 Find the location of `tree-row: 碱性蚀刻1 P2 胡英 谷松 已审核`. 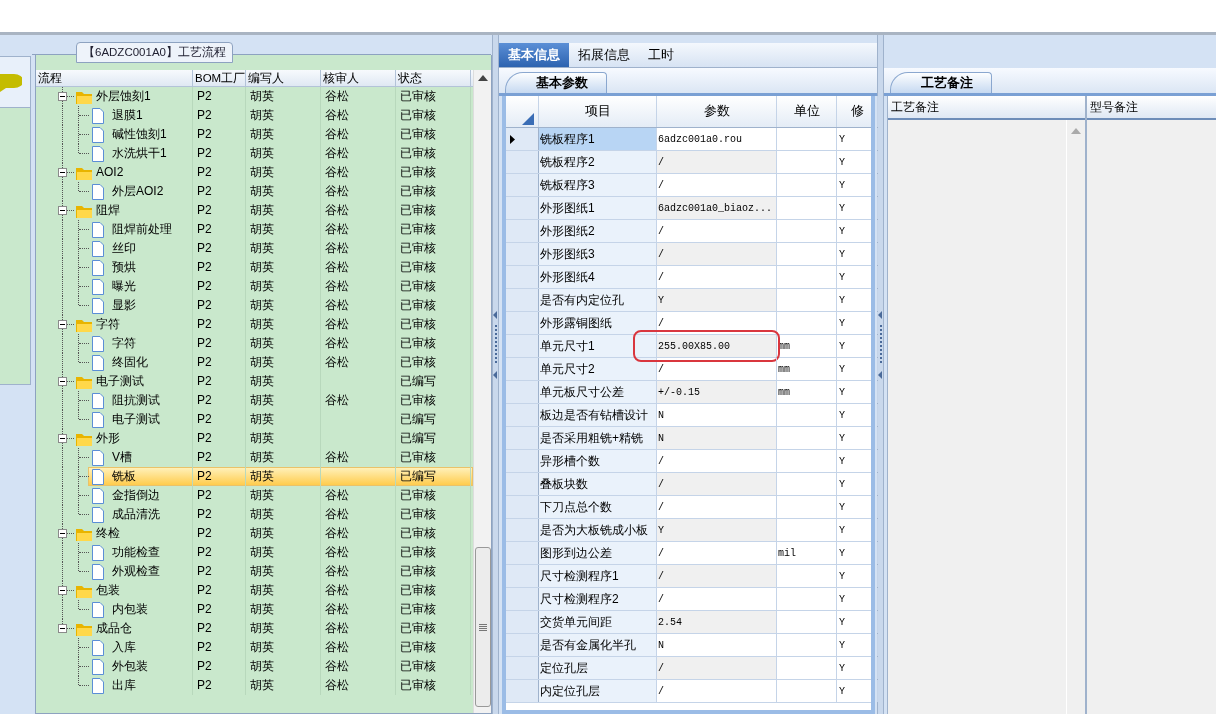

tree-row: 碱性蚀刻1 P2 胡英 谷松 已审核 is located at coordinates (254, 134).